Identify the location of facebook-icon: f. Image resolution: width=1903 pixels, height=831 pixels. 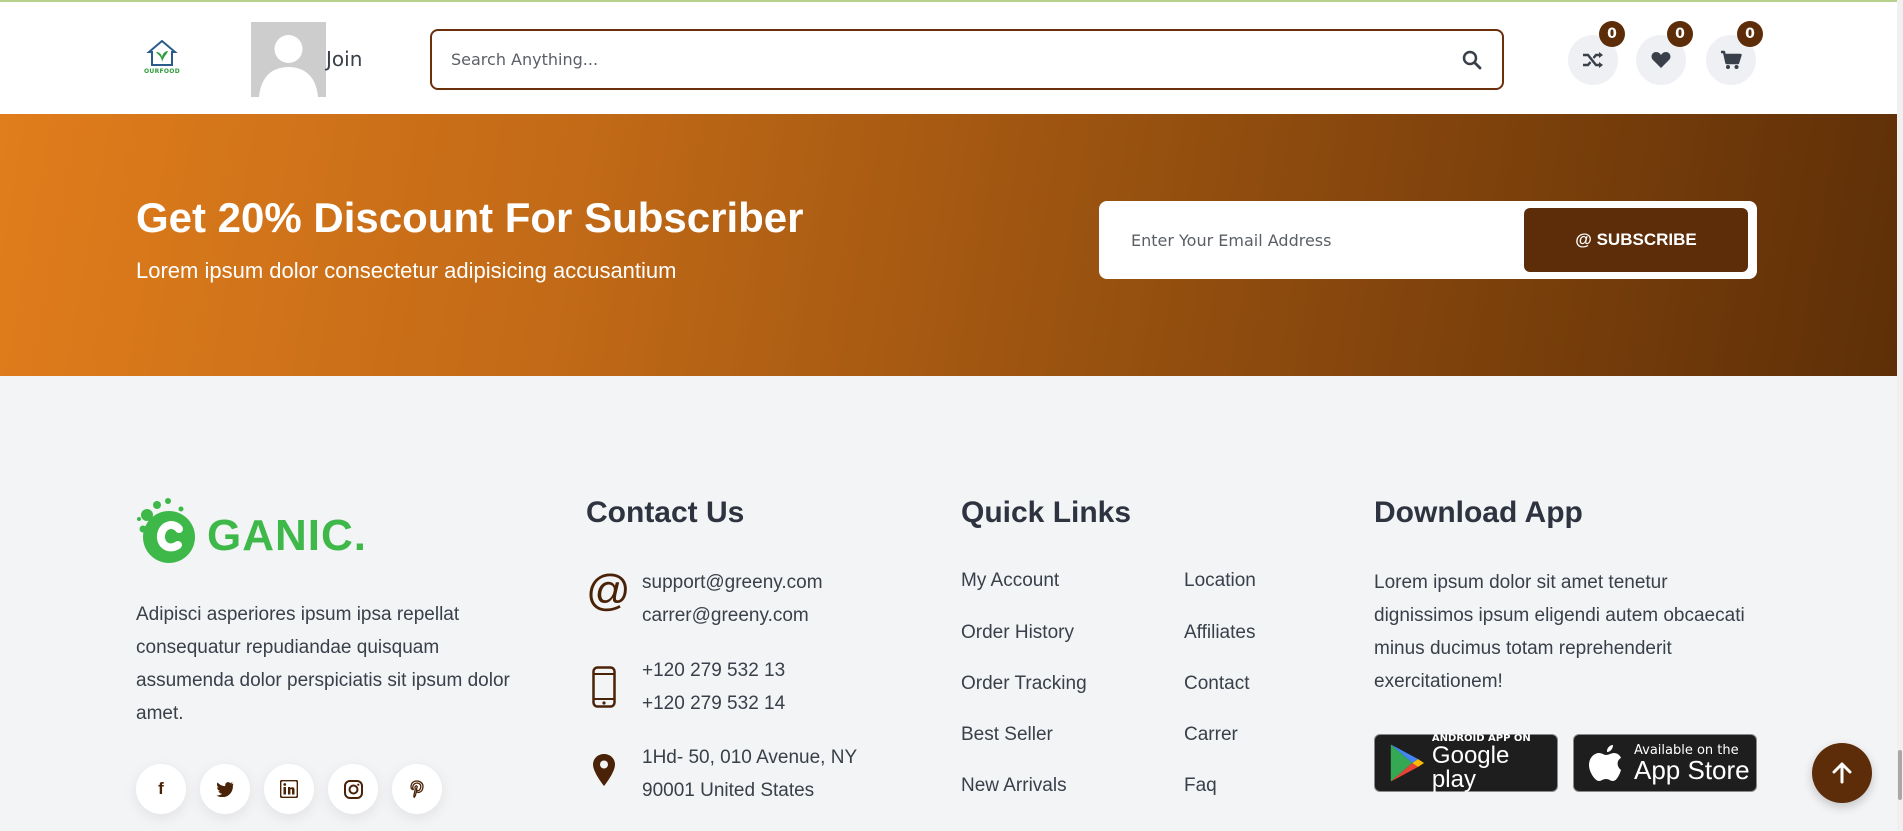
(161, 788).